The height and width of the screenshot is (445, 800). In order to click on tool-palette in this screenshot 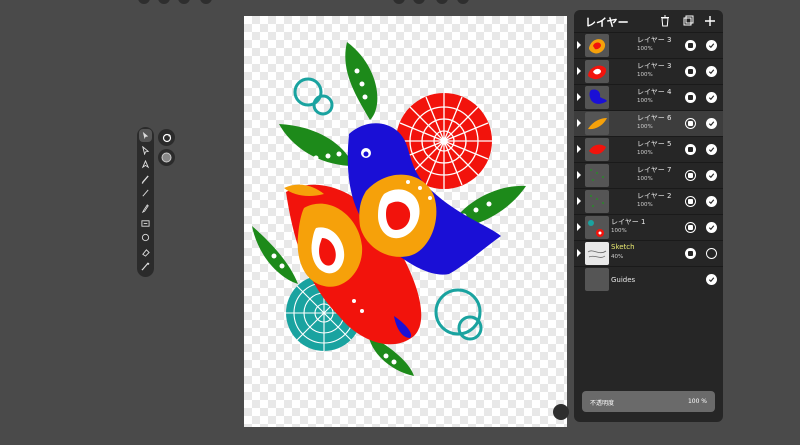, I will do `click(145, 202)`.